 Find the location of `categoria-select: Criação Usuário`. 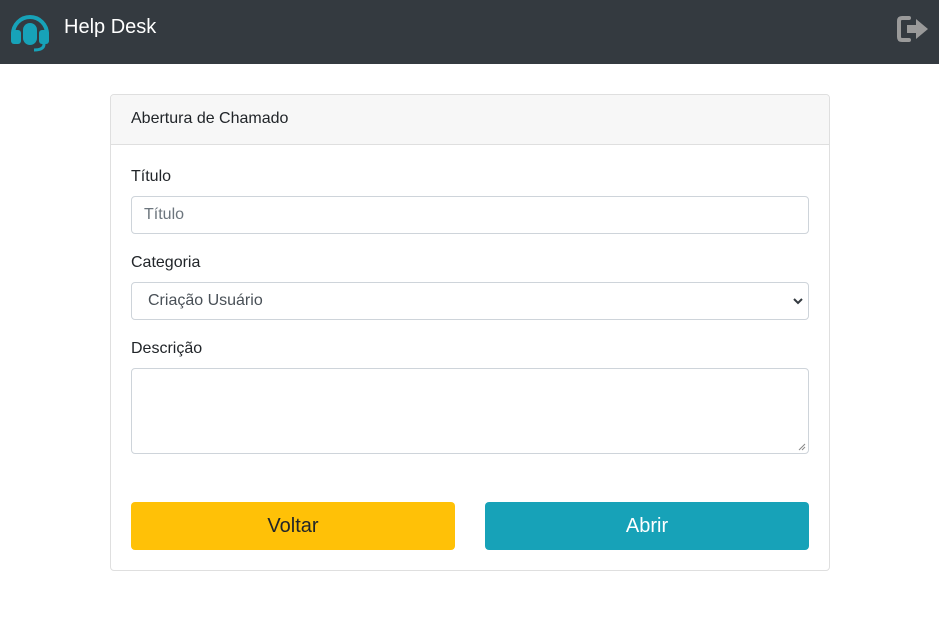

categoria-select: Criação Usuário is located at coordinates (470, 301).